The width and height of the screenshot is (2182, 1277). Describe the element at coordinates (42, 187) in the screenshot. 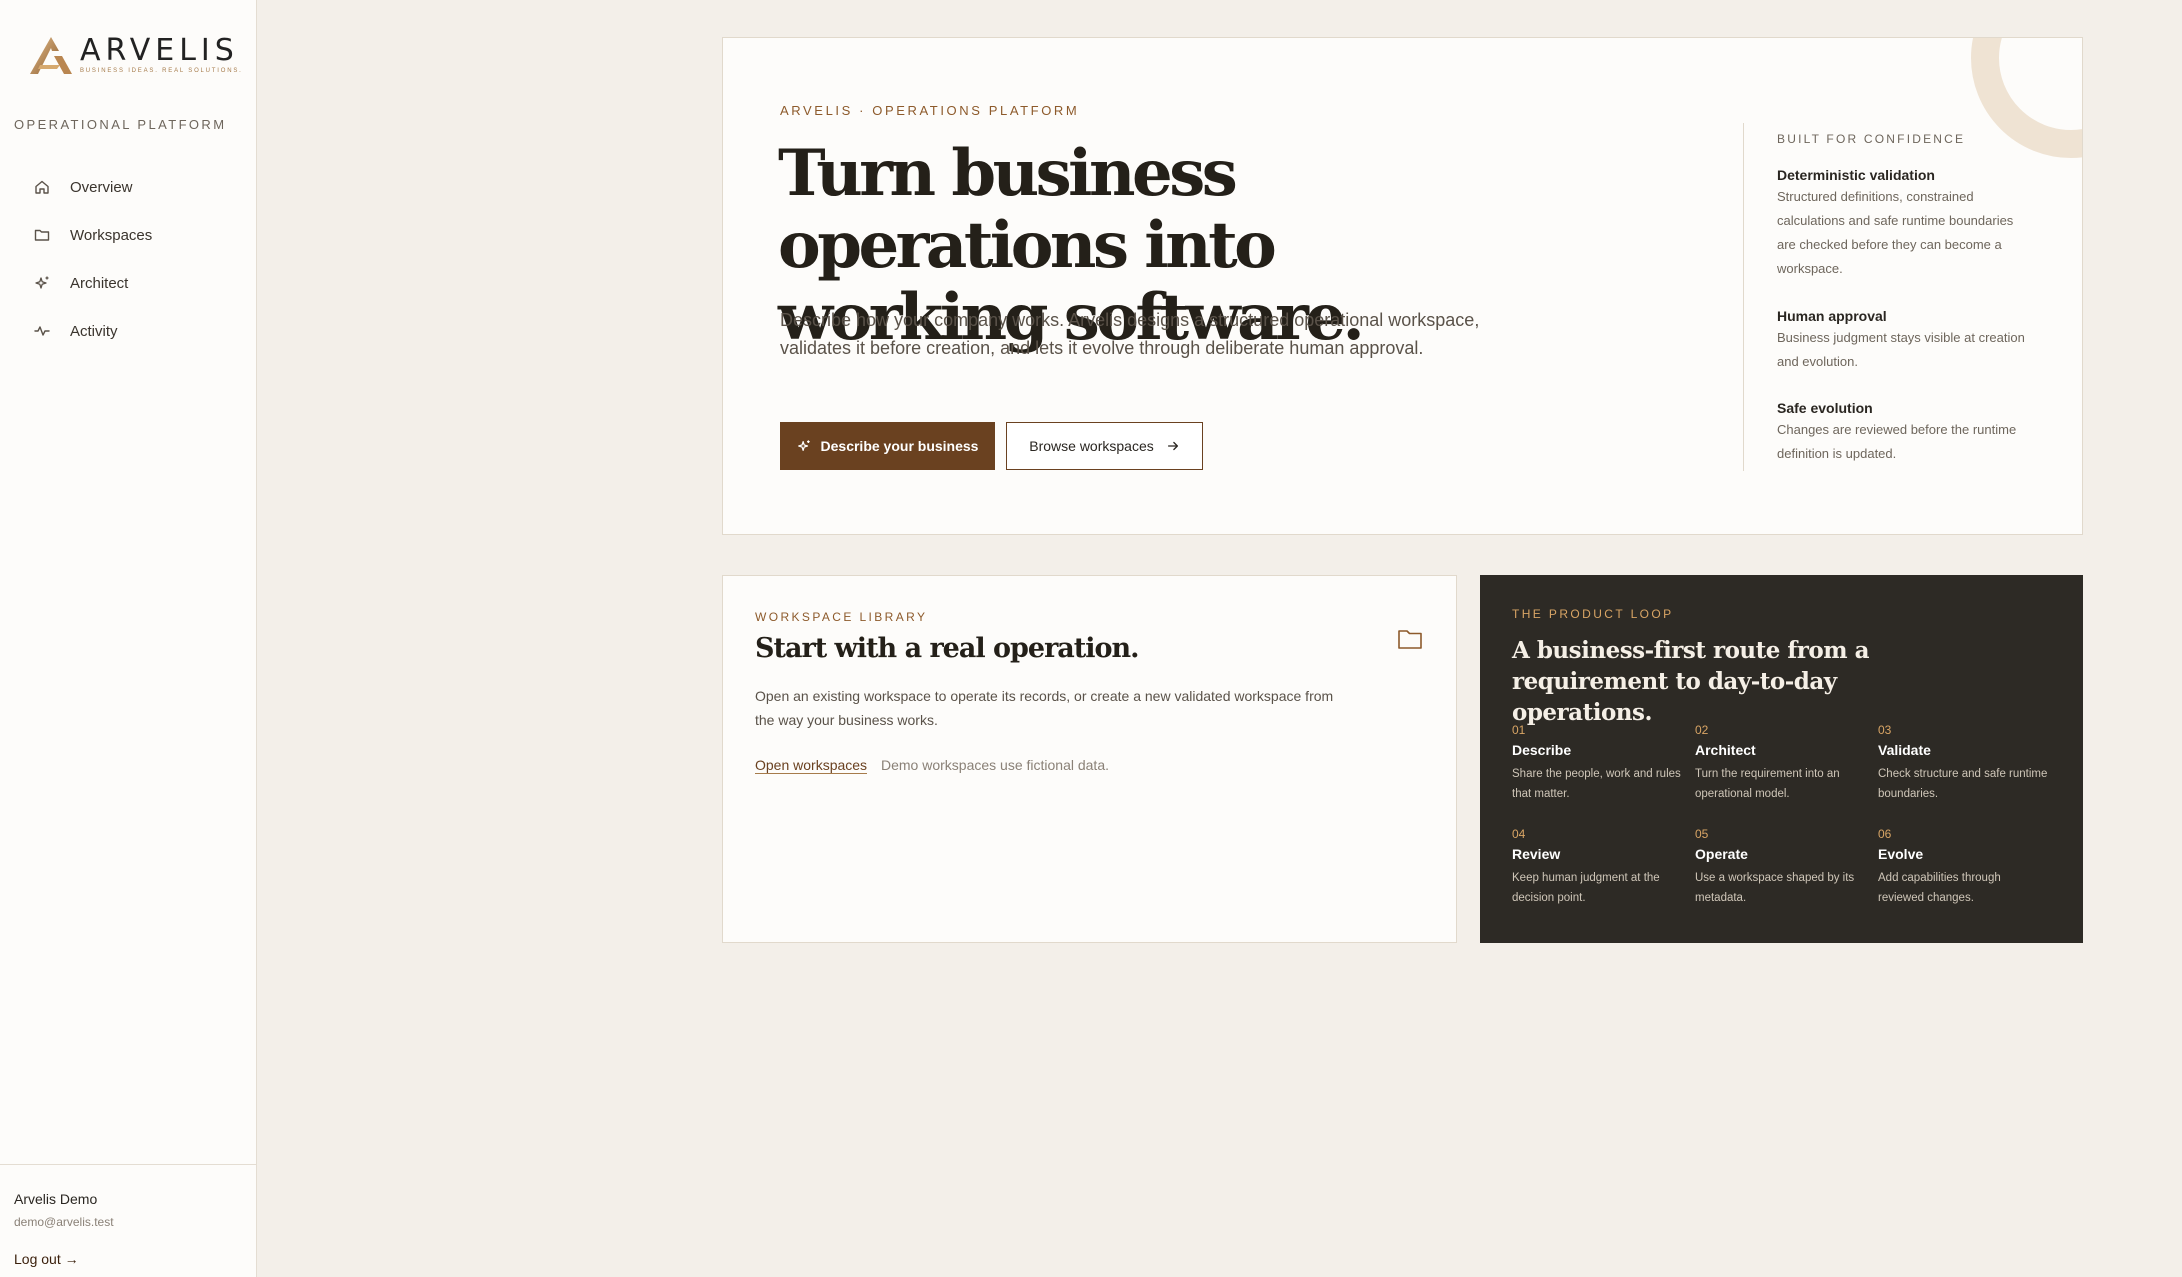

I see `home-icon` at that location.